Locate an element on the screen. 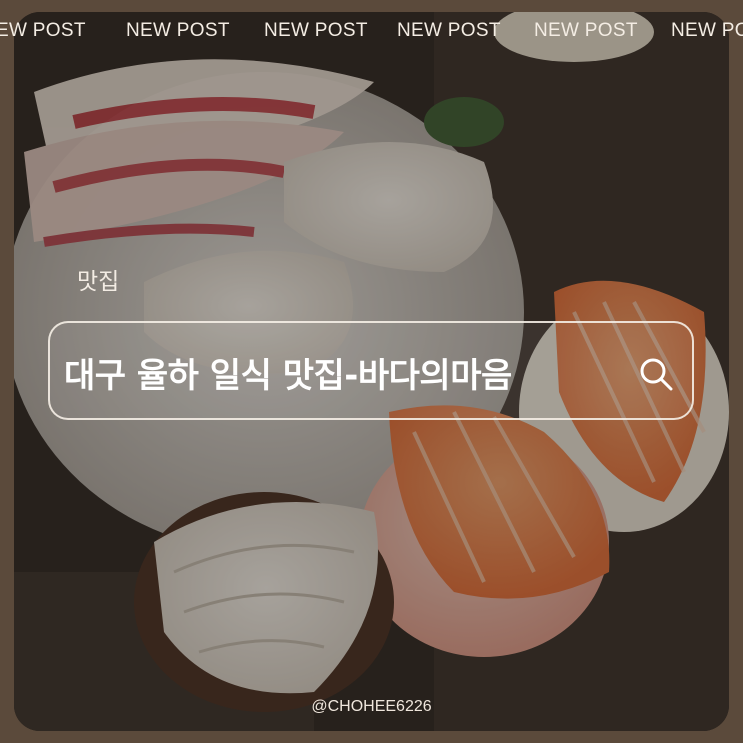 The image size is (743, 743). search-bar: 대구 율하 일식 맛집-바다의마음 is located at coordinates (371, 370).